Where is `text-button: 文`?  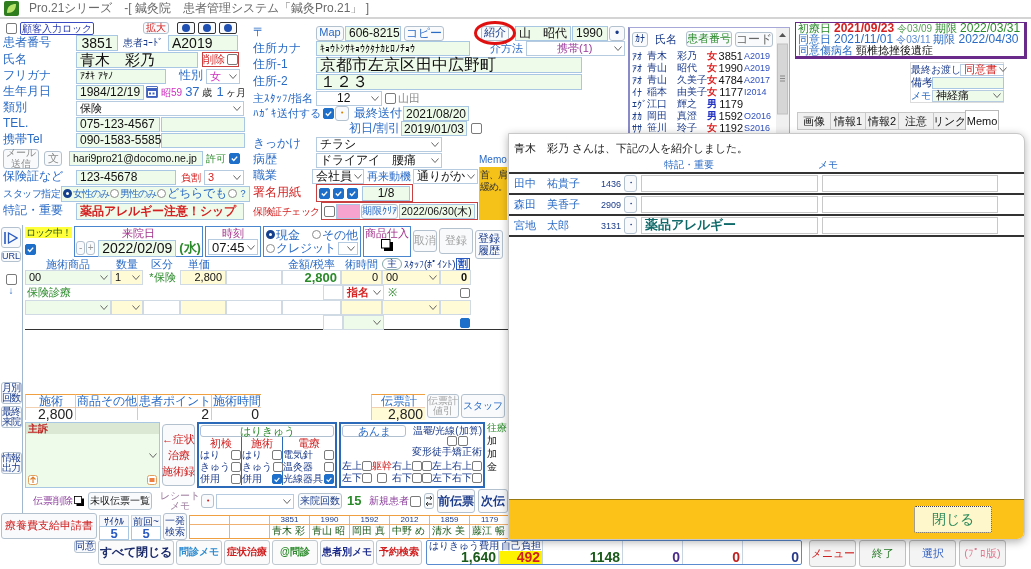 text-button: 文 is located at coordinates (53, 158).